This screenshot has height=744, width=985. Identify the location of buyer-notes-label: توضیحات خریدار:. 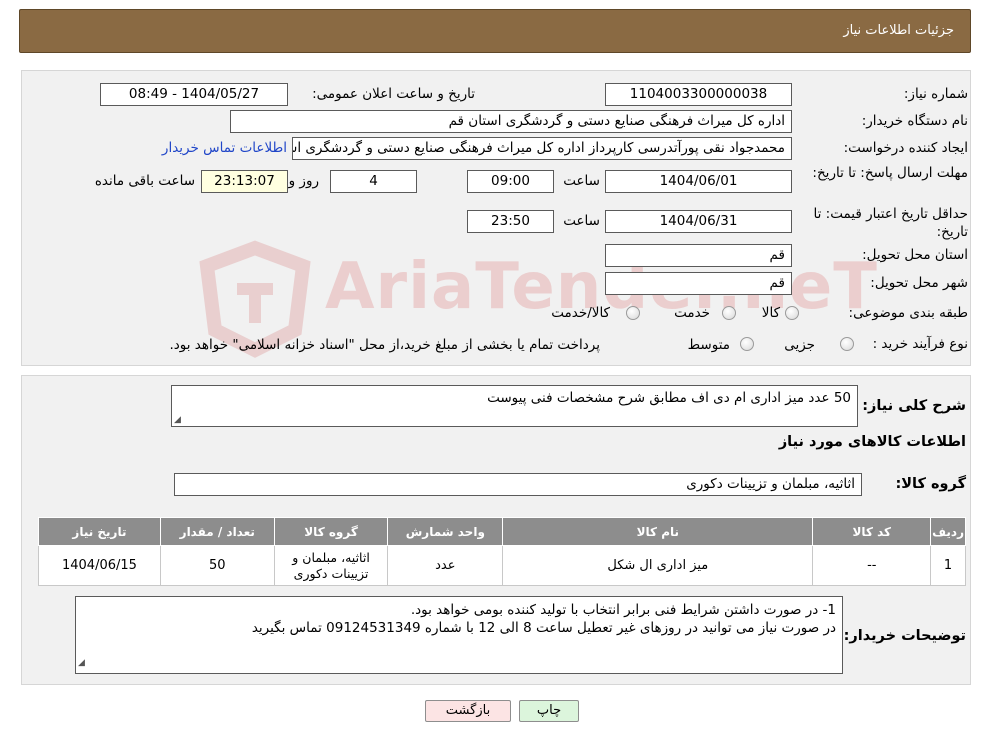
(904, 636).